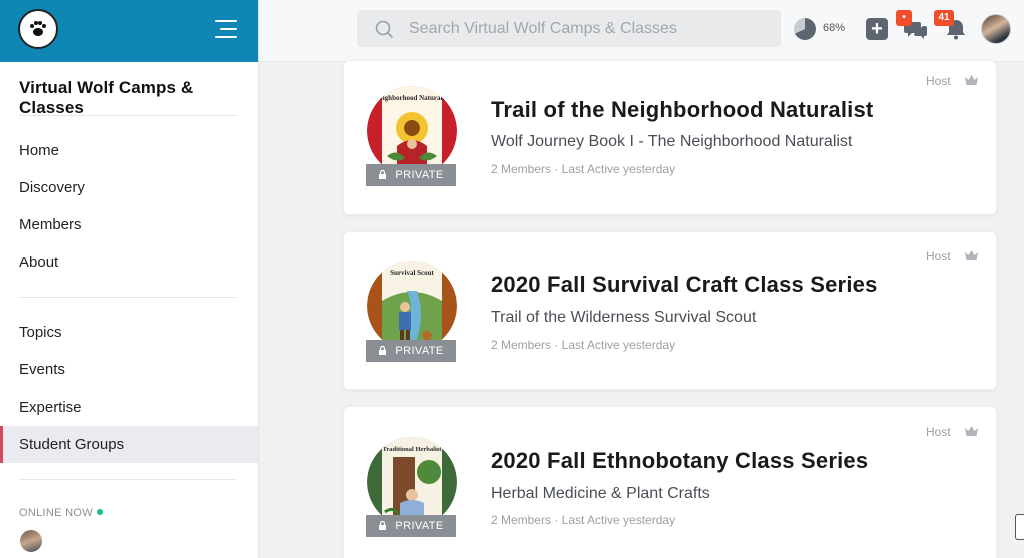  I want to click on notifications-badge: 41, so click(944, 18).